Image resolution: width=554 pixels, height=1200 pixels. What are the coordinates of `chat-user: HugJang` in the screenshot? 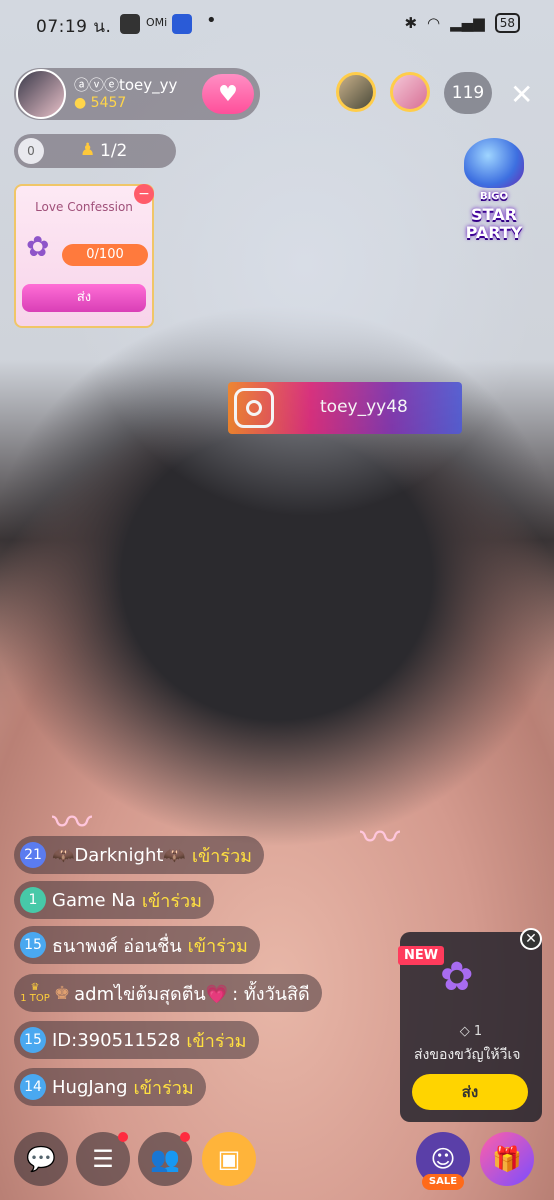 It's located at (90, 1087).